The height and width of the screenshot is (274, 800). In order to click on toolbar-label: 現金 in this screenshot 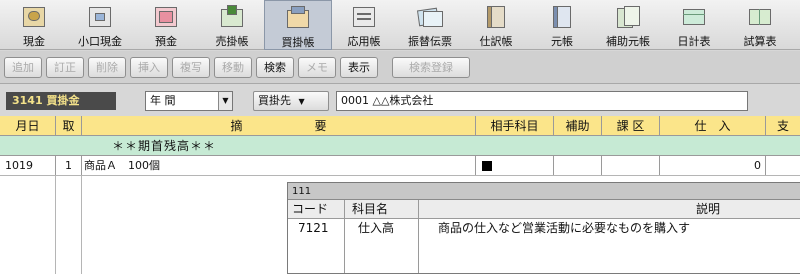, I will do `click(34, 41)`.